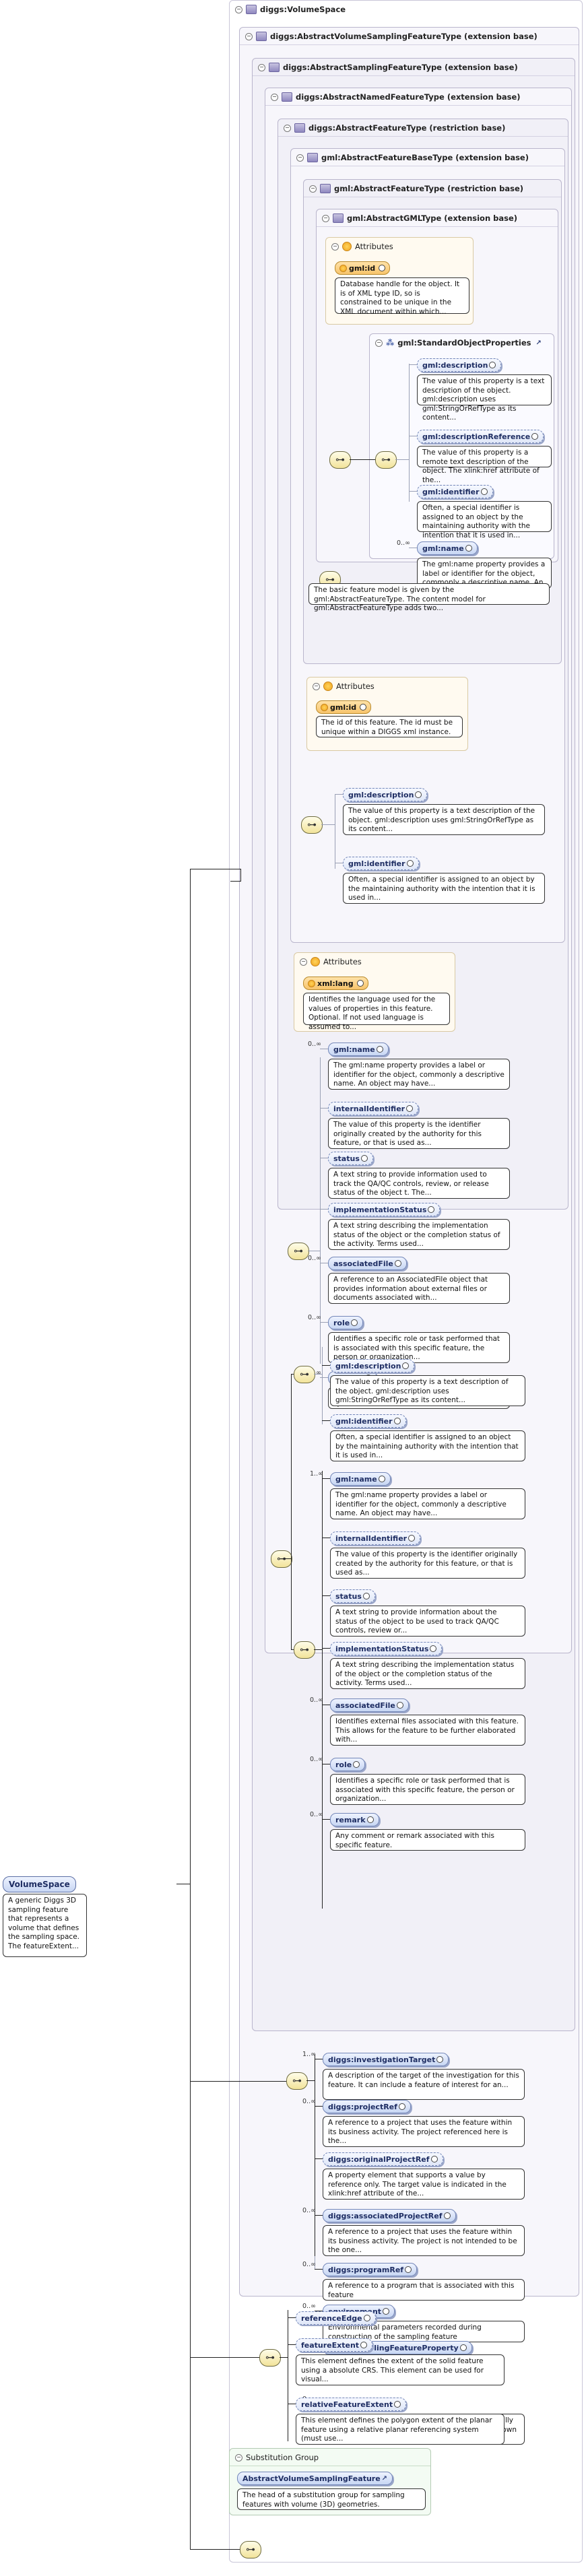  I want to click on element-diggs-originalprojectref: diggs:originalProjectRef, so click(383, 2159).